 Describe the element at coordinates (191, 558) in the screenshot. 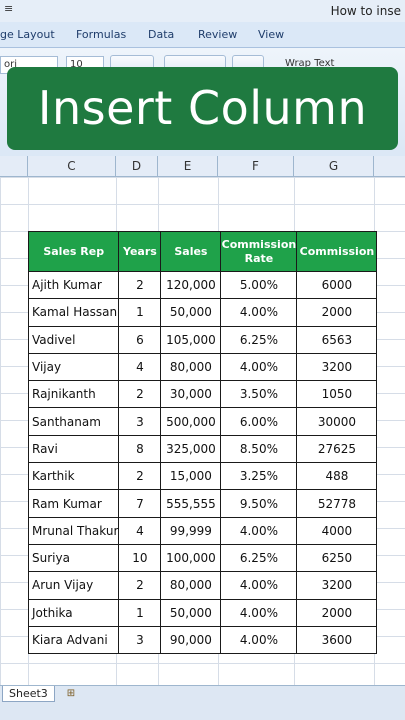

I see `cell-sales: 100,000` at that location.